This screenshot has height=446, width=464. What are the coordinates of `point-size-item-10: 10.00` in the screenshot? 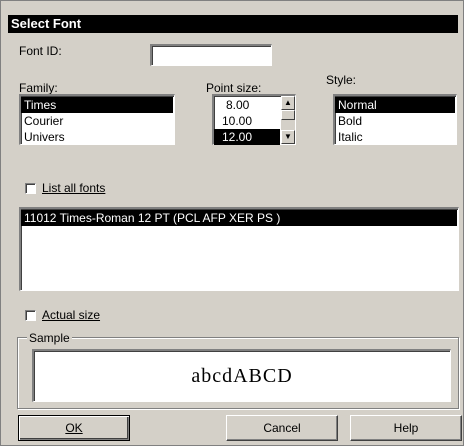 It's located at (247, 121).